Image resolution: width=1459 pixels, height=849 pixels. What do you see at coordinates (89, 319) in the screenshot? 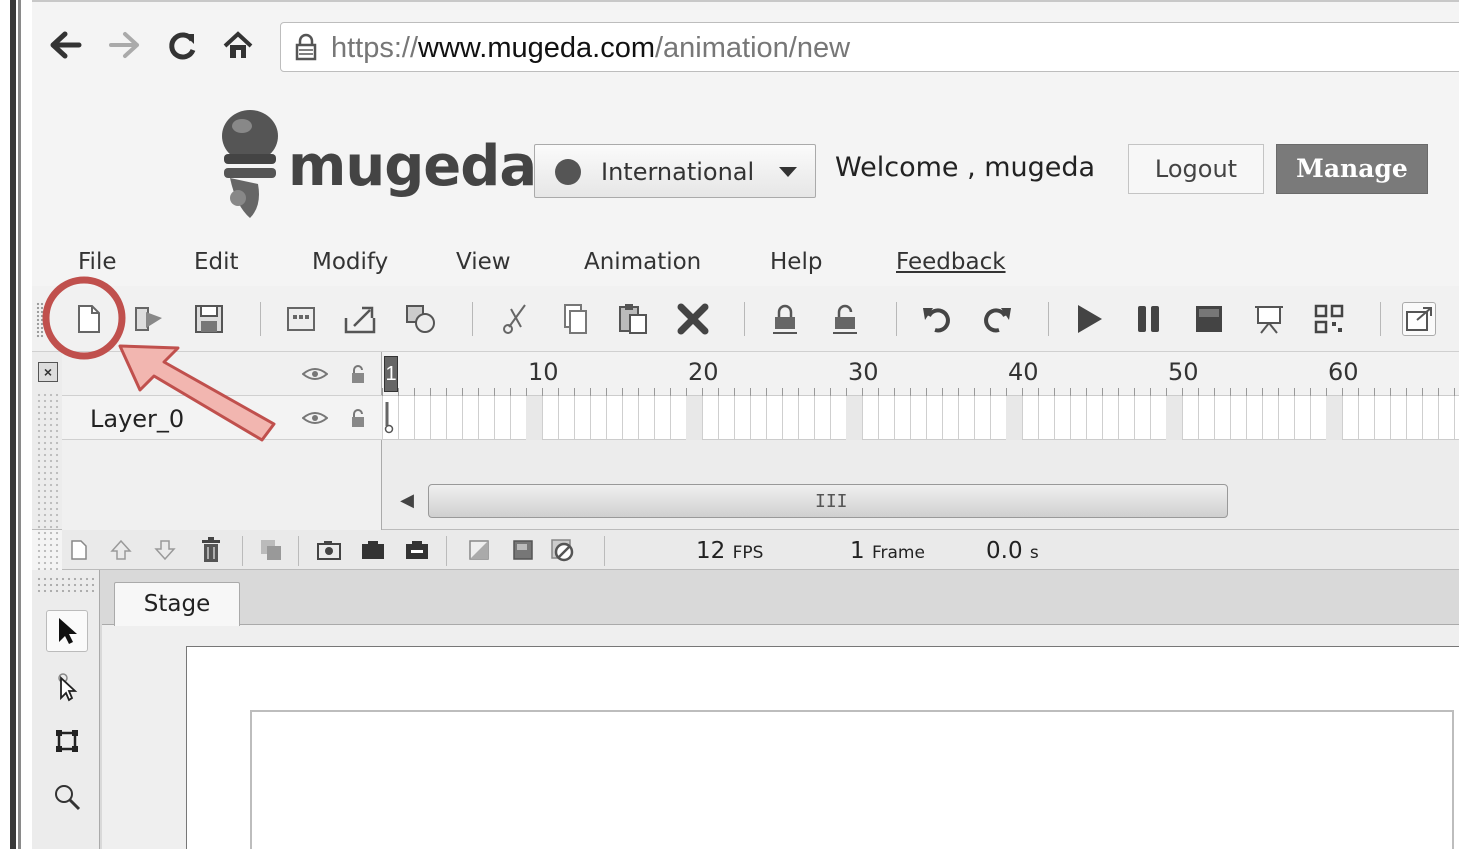
I see `new-file-button` at bounding box center [89, 319].